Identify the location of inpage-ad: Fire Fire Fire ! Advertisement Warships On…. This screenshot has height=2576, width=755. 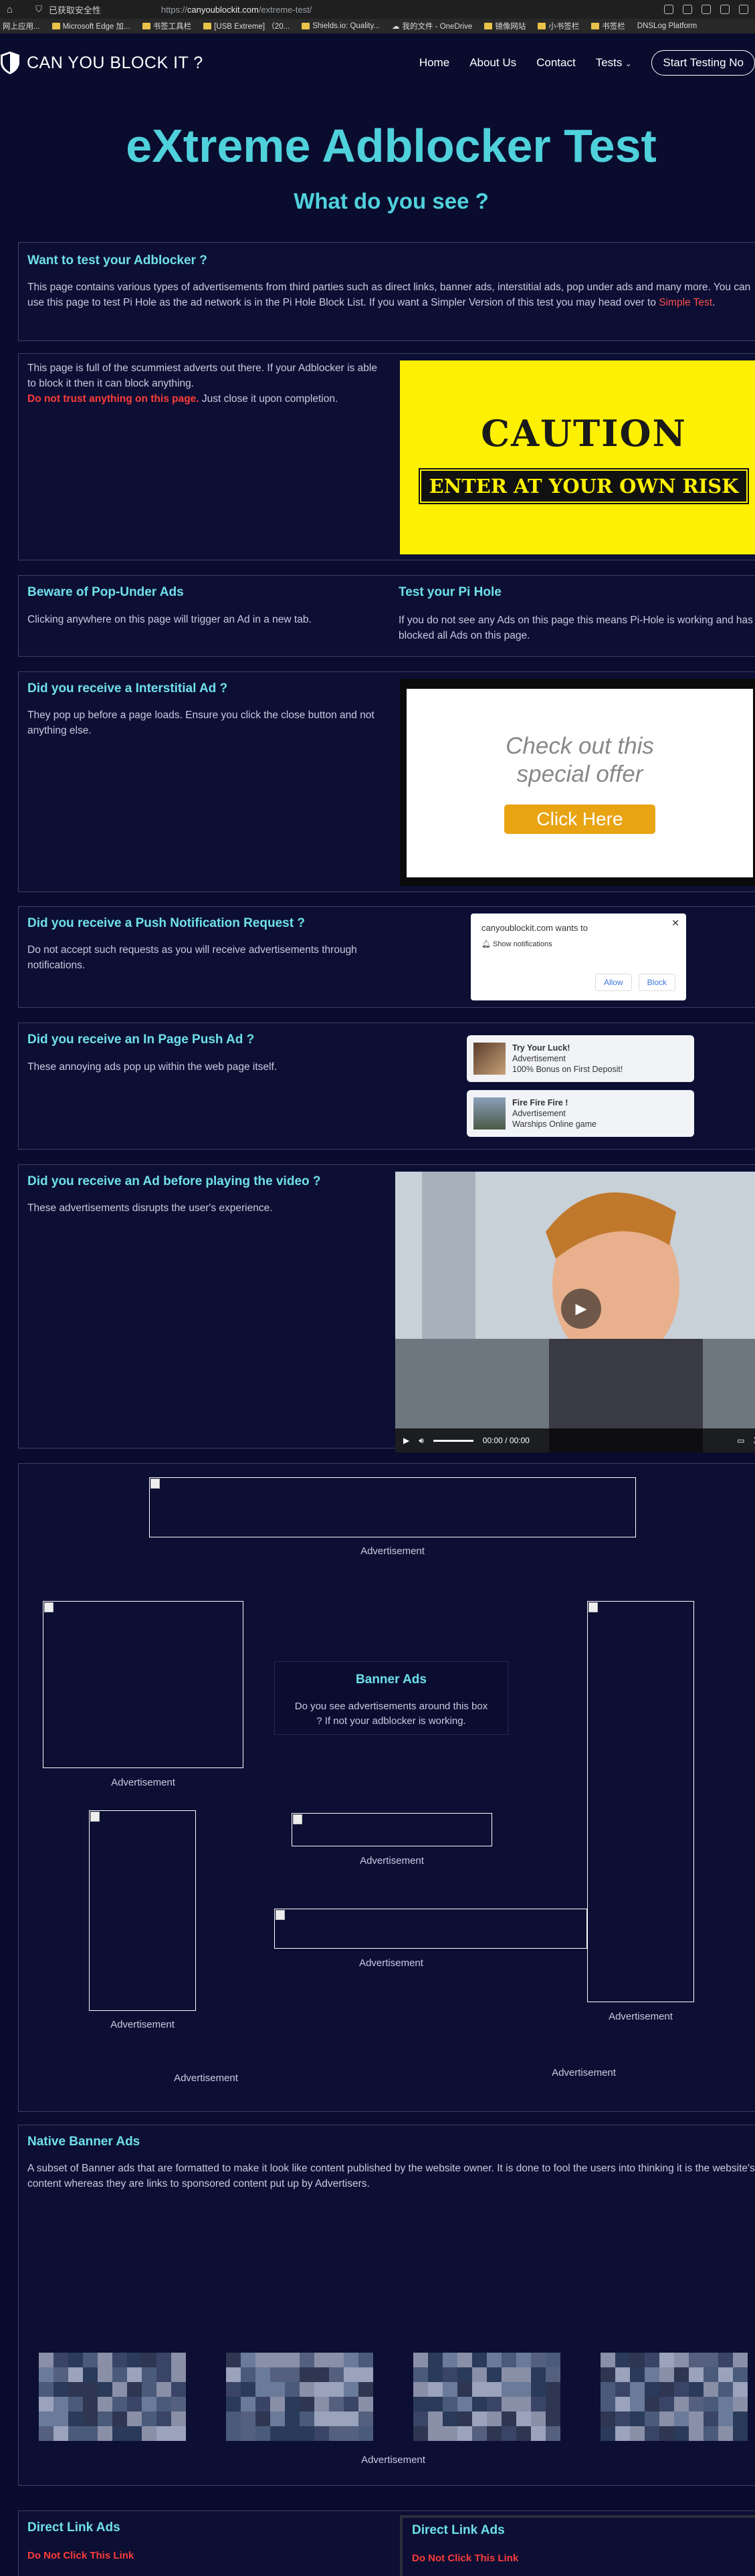
(580, 1114).